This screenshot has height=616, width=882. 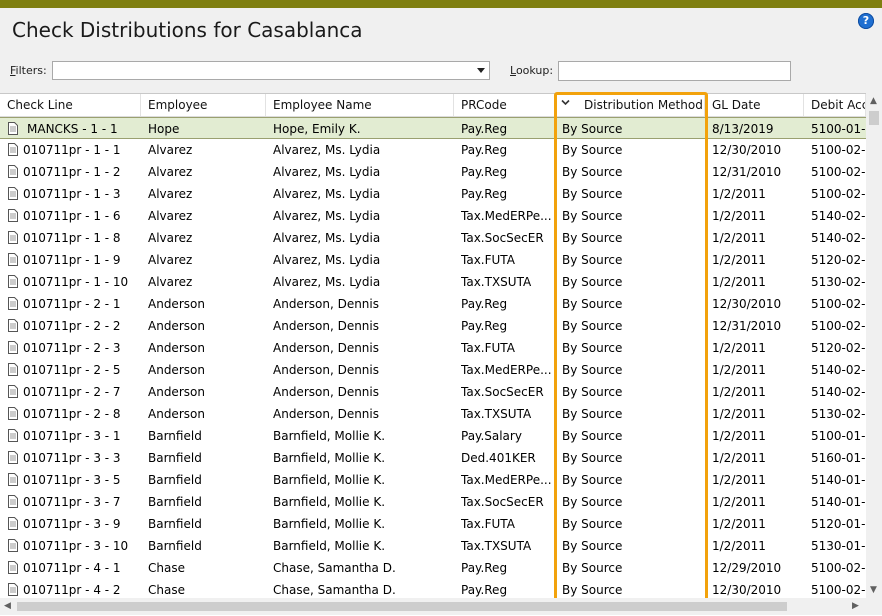 I want to click on column-header-label: PRCode, so click(x=484, y=105).